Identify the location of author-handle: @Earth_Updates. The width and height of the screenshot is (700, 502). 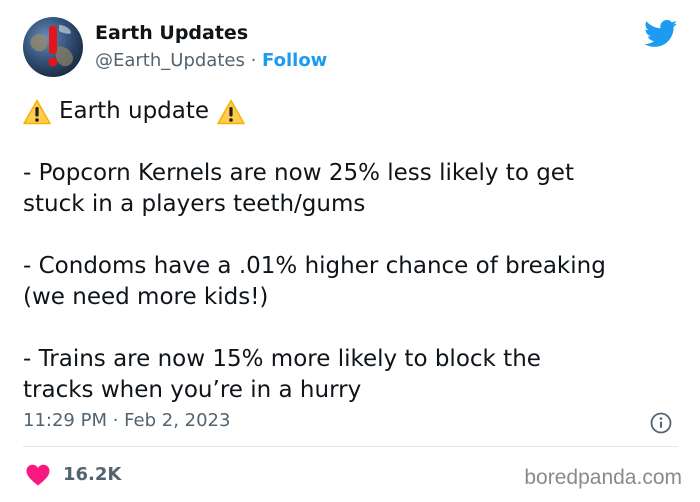
(170, 60).